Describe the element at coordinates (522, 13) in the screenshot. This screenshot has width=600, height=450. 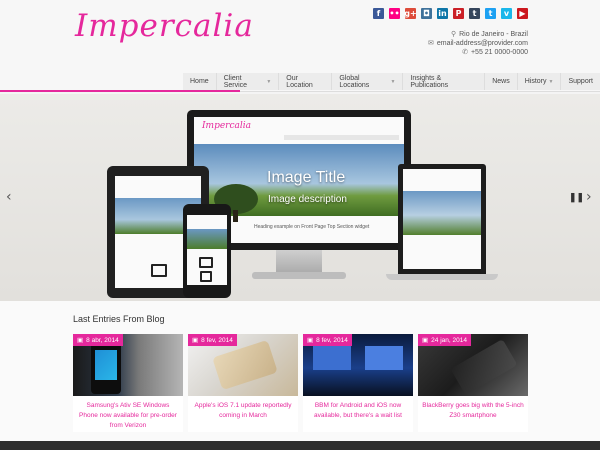
I see `youtube-icon: ▶` at that location.